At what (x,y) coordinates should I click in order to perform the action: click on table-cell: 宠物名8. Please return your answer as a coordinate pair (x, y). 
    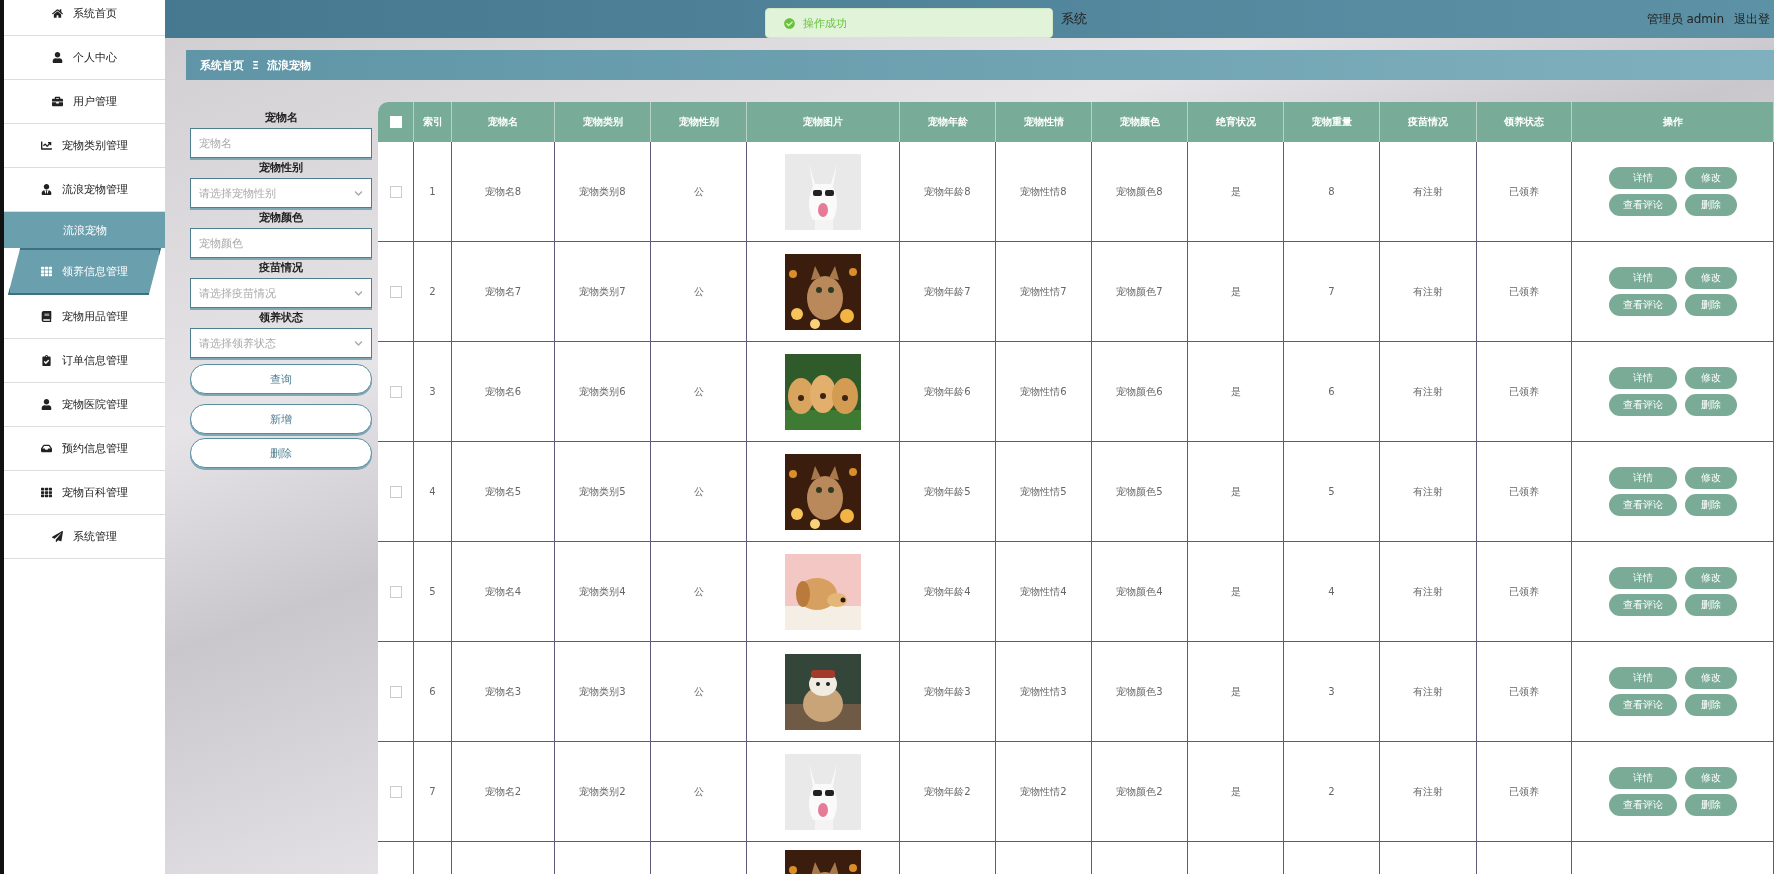
    Looking at the image, I should click on (503, 191).